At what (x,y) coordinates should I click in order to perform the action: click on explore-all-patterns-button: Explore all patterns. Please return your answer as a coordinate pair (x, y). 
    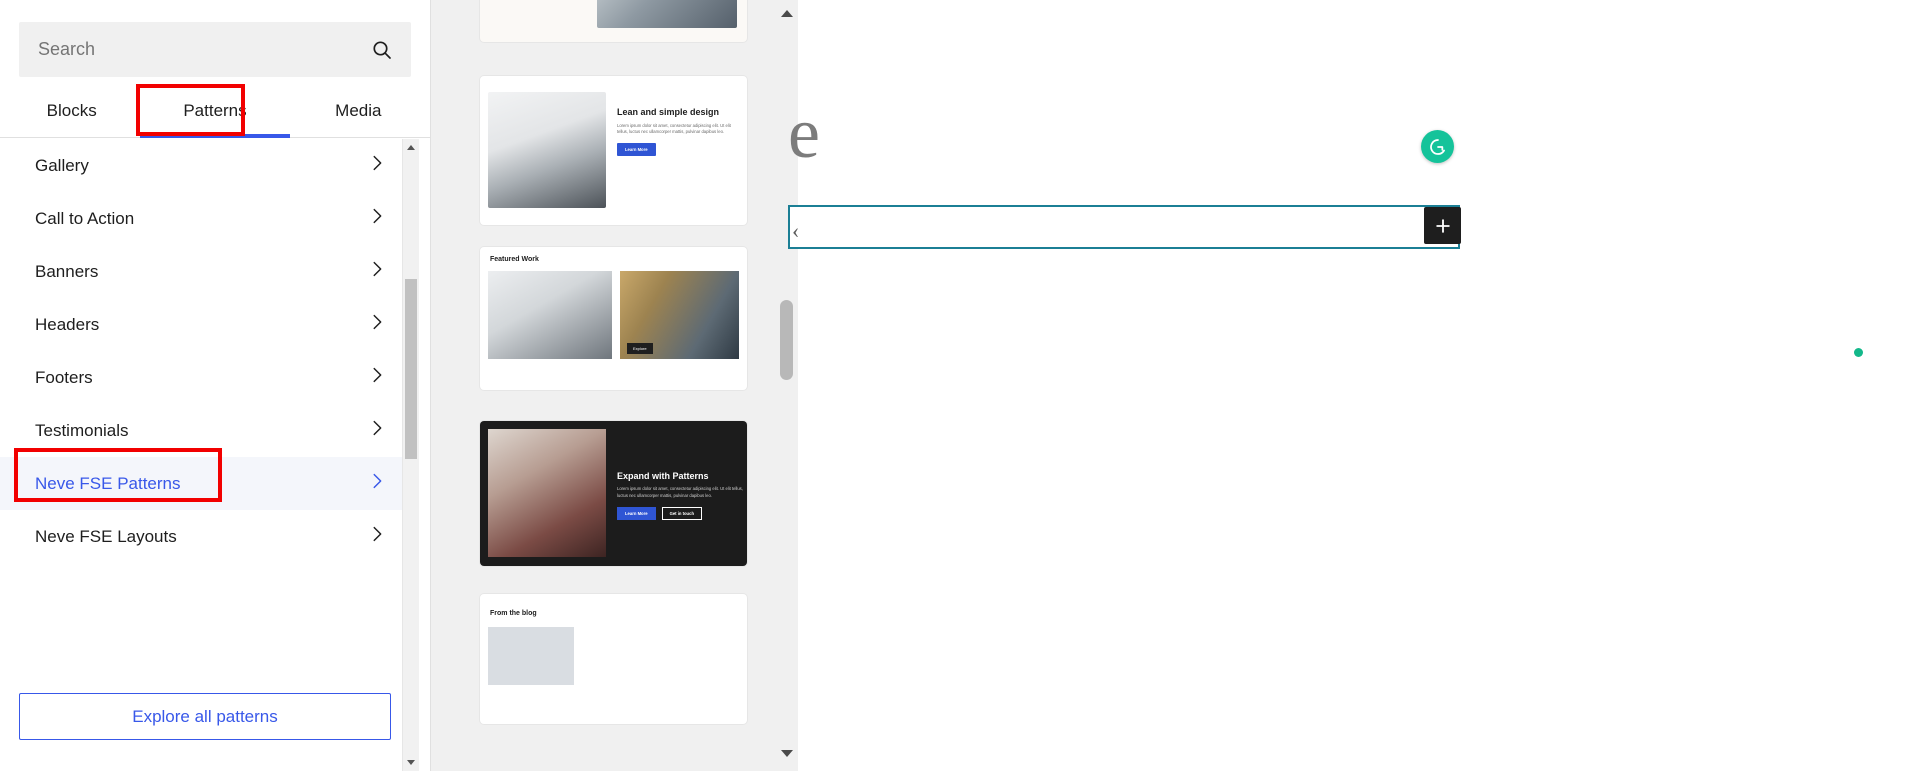
    Looking at the image, I should click on (205, 716).